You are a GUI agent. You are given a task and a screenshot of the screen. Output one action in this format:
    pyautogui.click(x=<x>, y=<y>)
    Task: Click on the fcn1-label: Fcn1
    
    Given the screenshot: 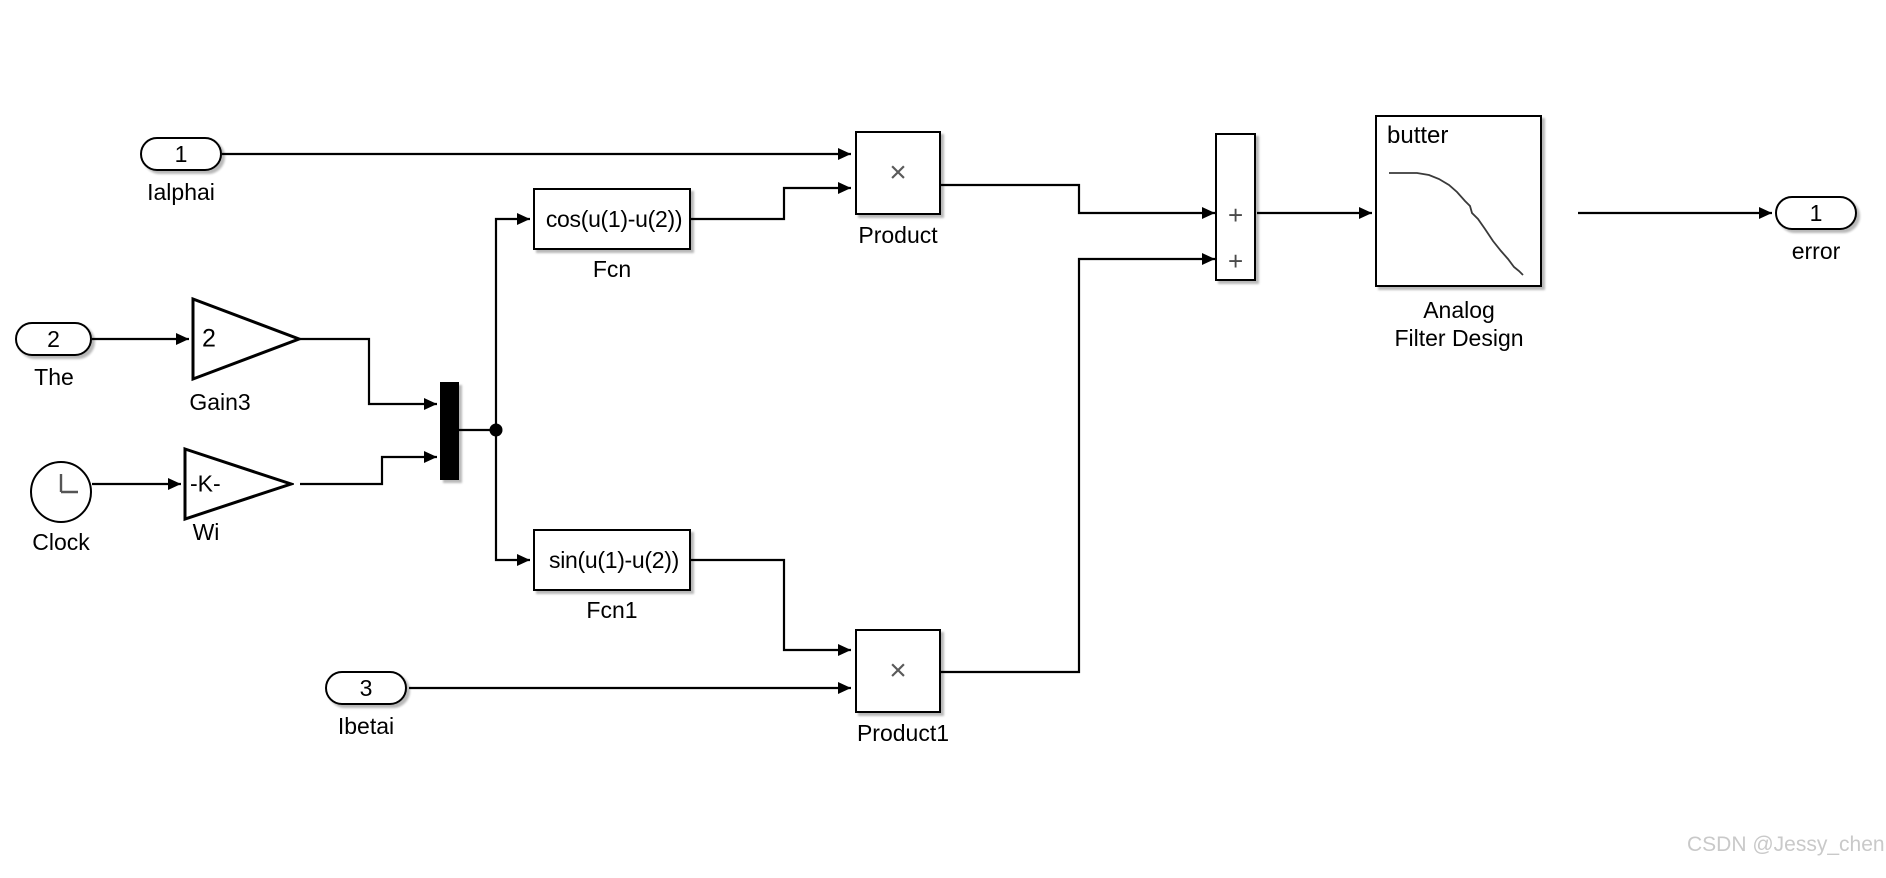 What is the action you would take?
    pyautogui.click(x=612, y=610)
    